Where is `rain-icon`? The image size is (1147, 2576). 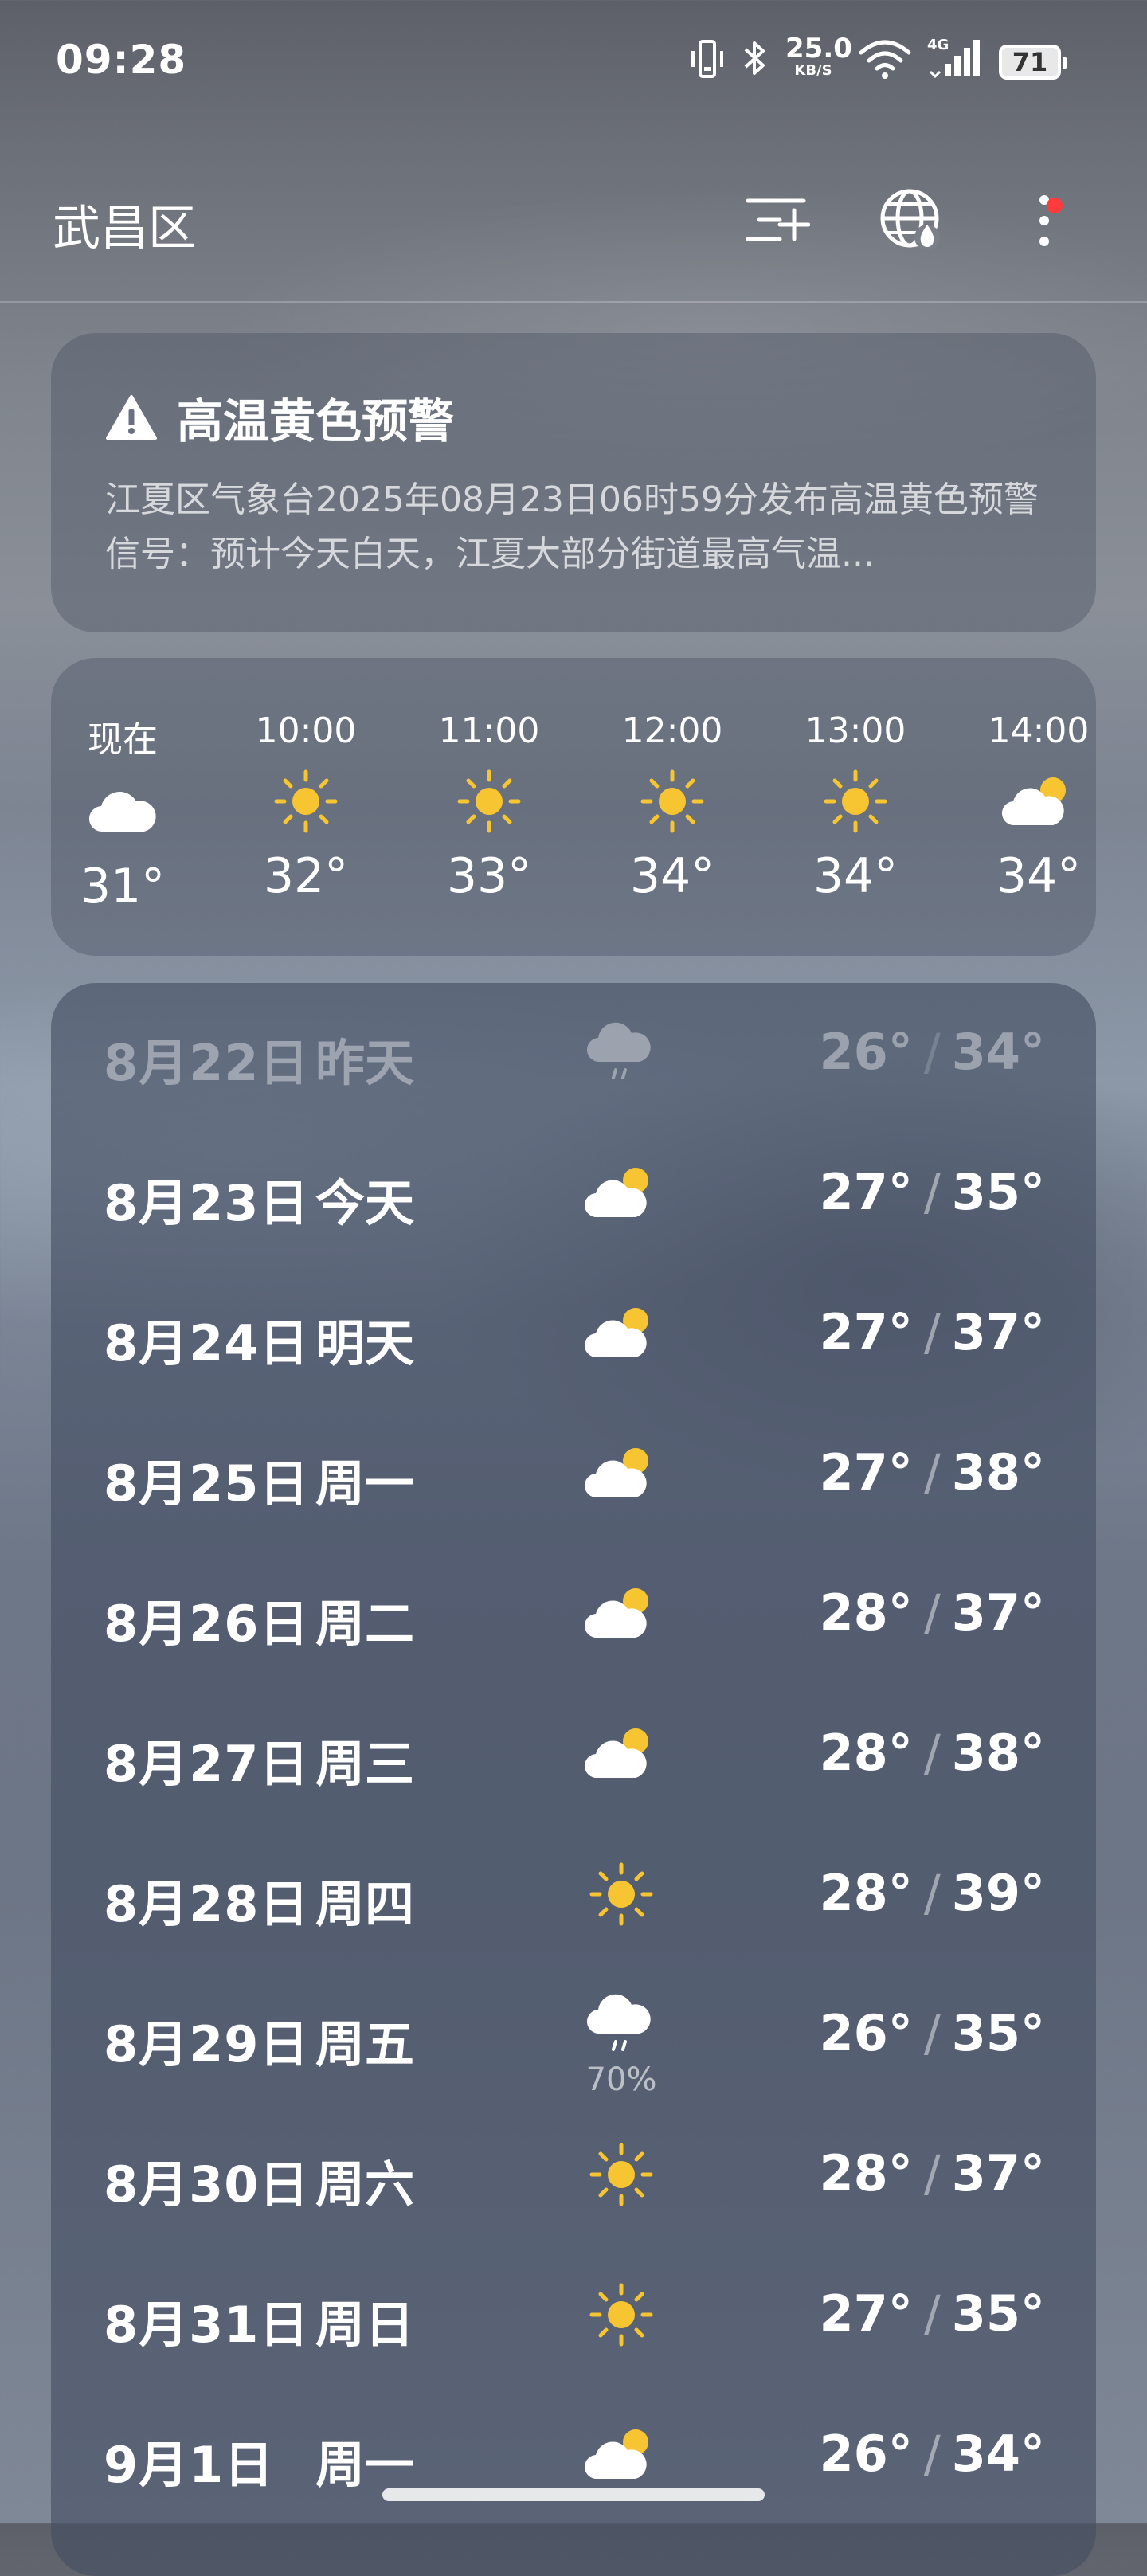
rain-icon is located at coordinates (621, 2025).